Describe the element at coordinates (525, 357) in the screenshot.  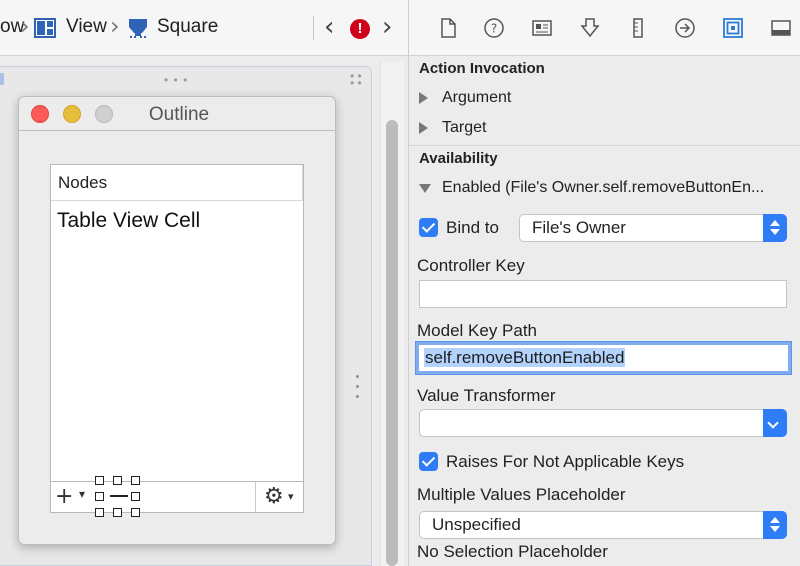
I see `model-key-path-value: self.removeButtonEnabled` at that location.